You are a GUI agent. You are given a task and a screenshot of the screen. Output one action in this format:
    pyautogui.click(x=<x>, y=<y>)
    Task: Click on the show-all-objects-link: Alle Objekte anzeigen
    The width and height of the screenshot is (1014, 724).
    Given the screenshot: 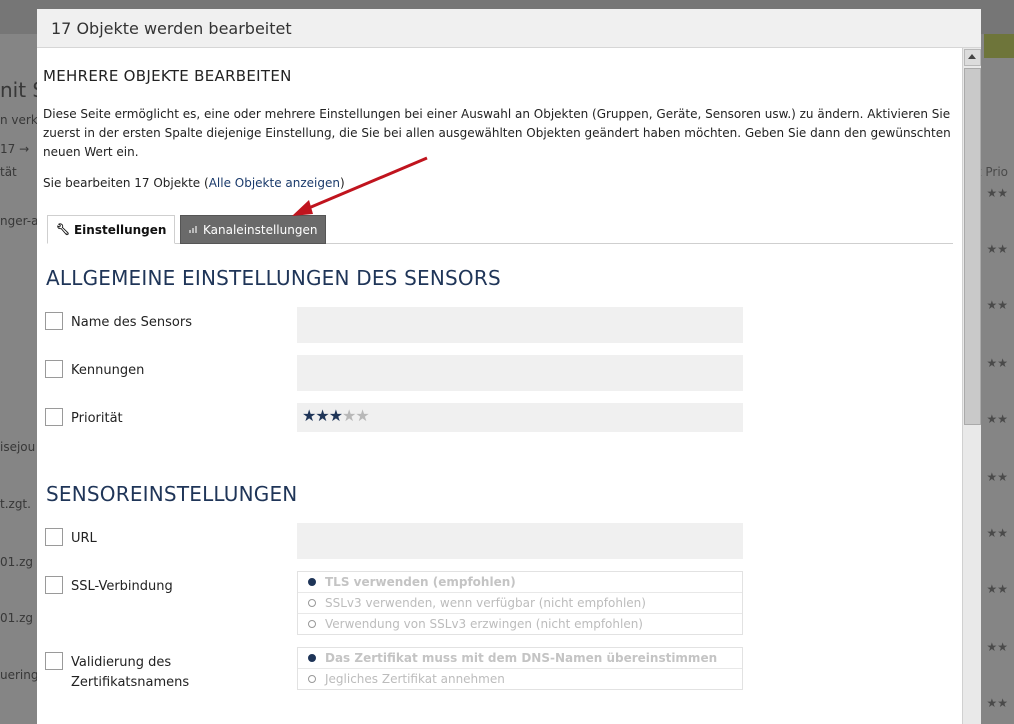 What is the action you would take?
    pyautogui.click(x=274, y=183)
    